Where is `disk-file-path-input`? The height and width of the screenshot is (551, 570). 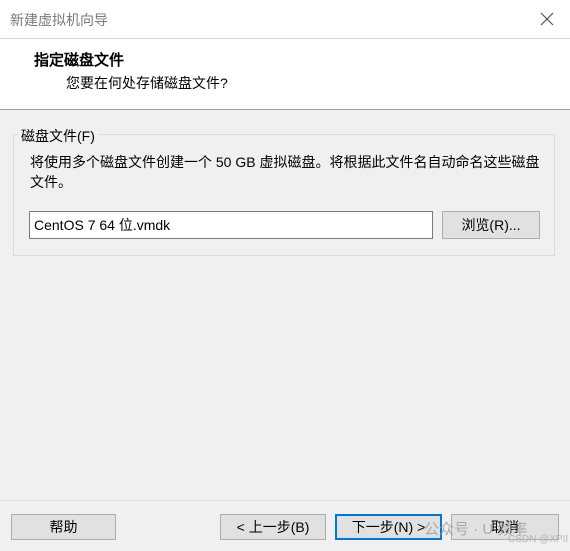 disk-file-path-input is located at coordinates (231, 225).